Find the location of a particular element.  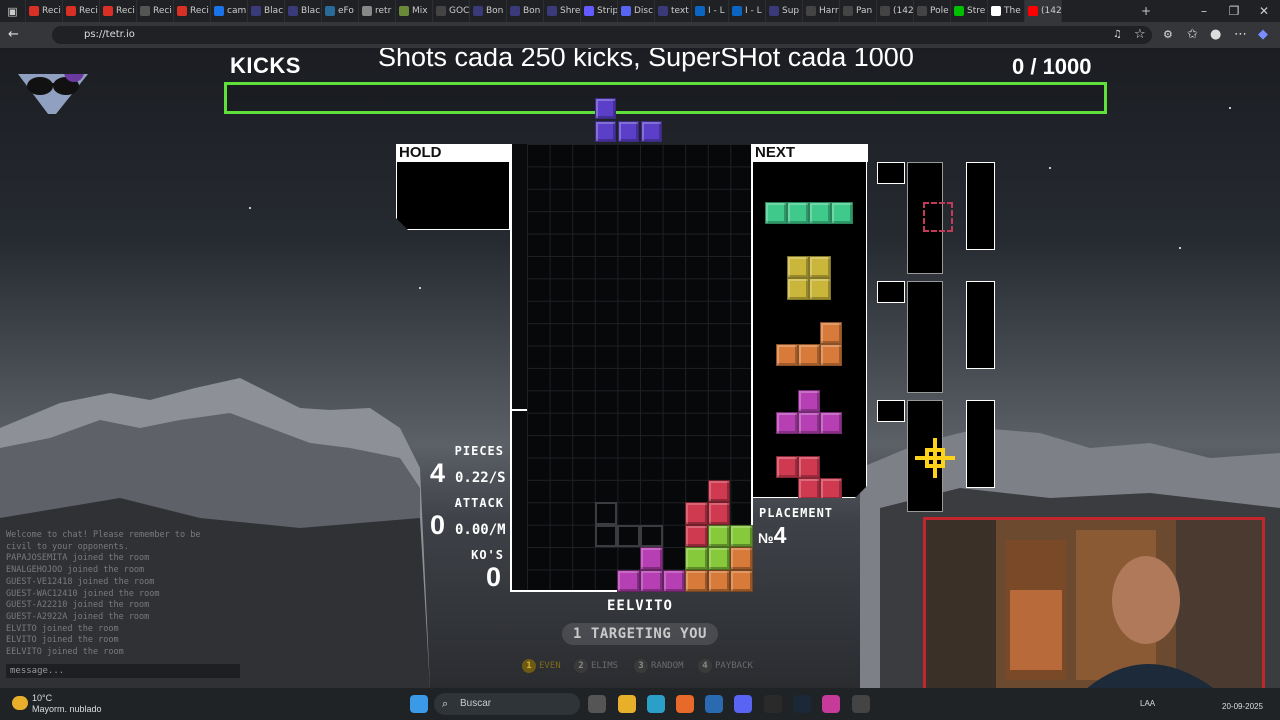

tab-label: (142 is located at coordinates (1051, 11).